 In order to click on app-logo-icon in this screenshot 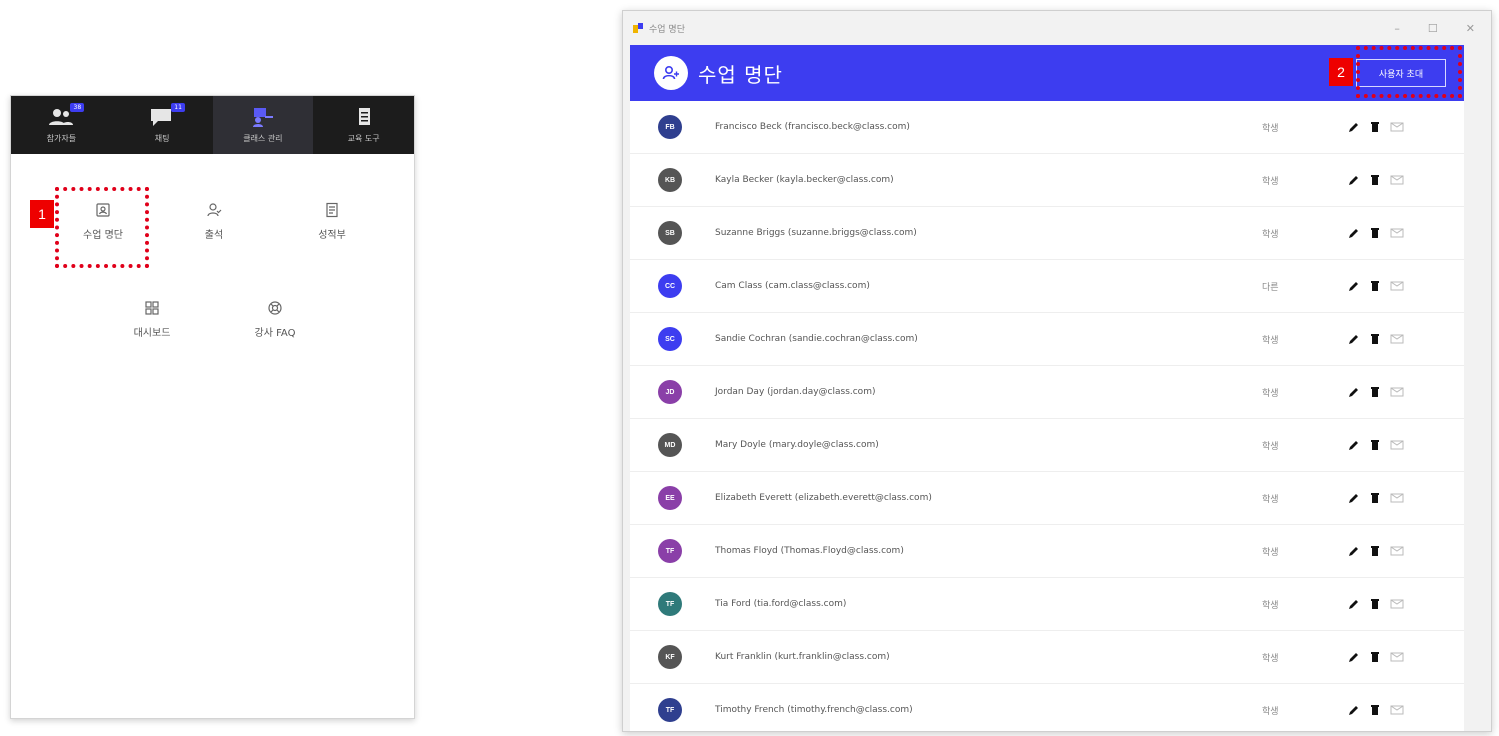, I will do `click(638, 28)`.